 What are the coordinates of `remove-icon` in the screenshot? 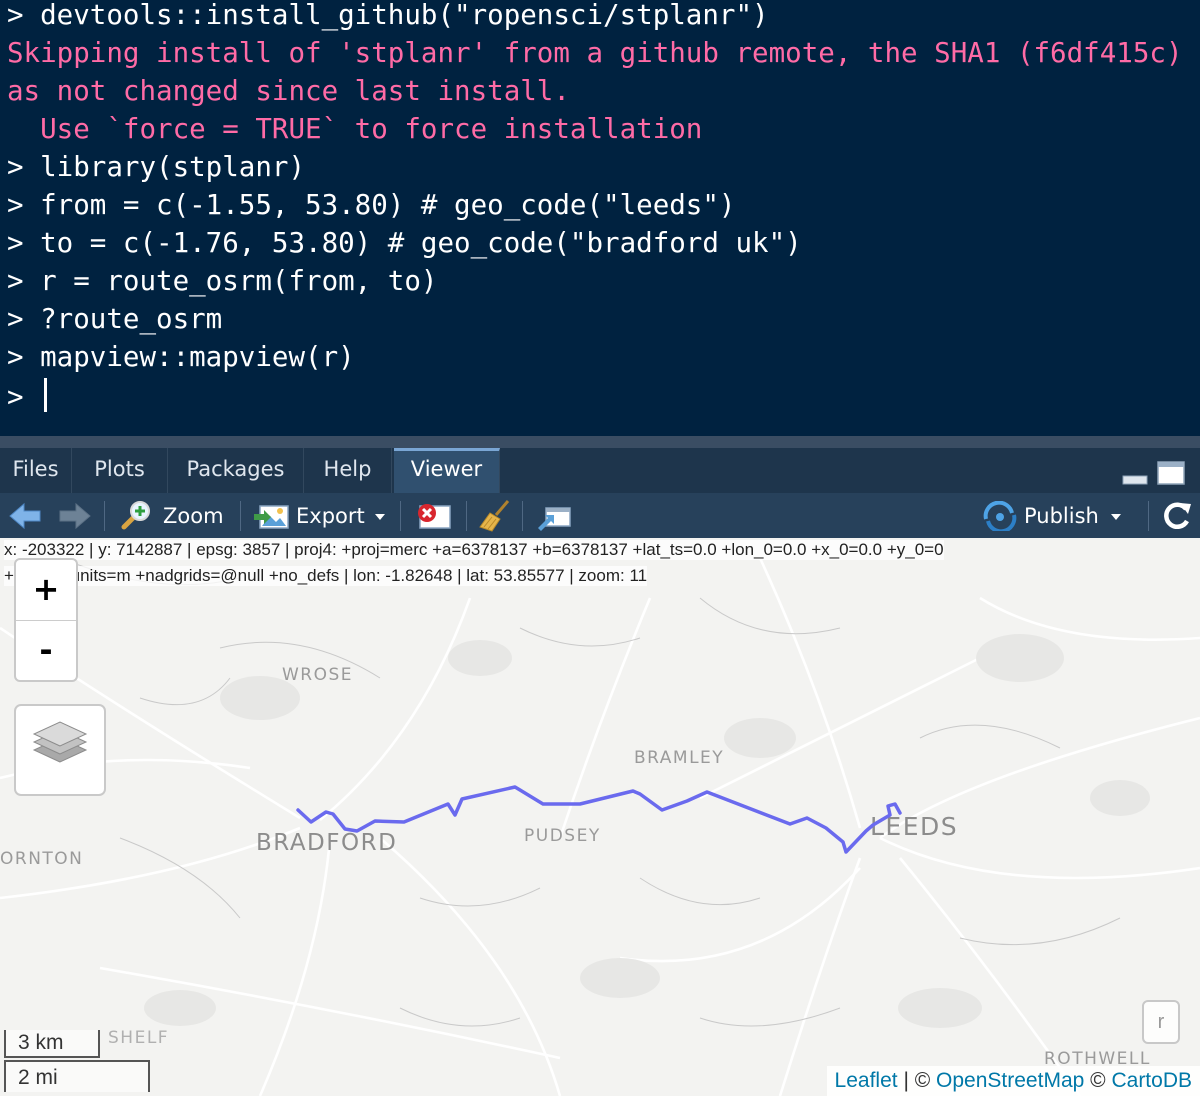 It's located at (434, 516).